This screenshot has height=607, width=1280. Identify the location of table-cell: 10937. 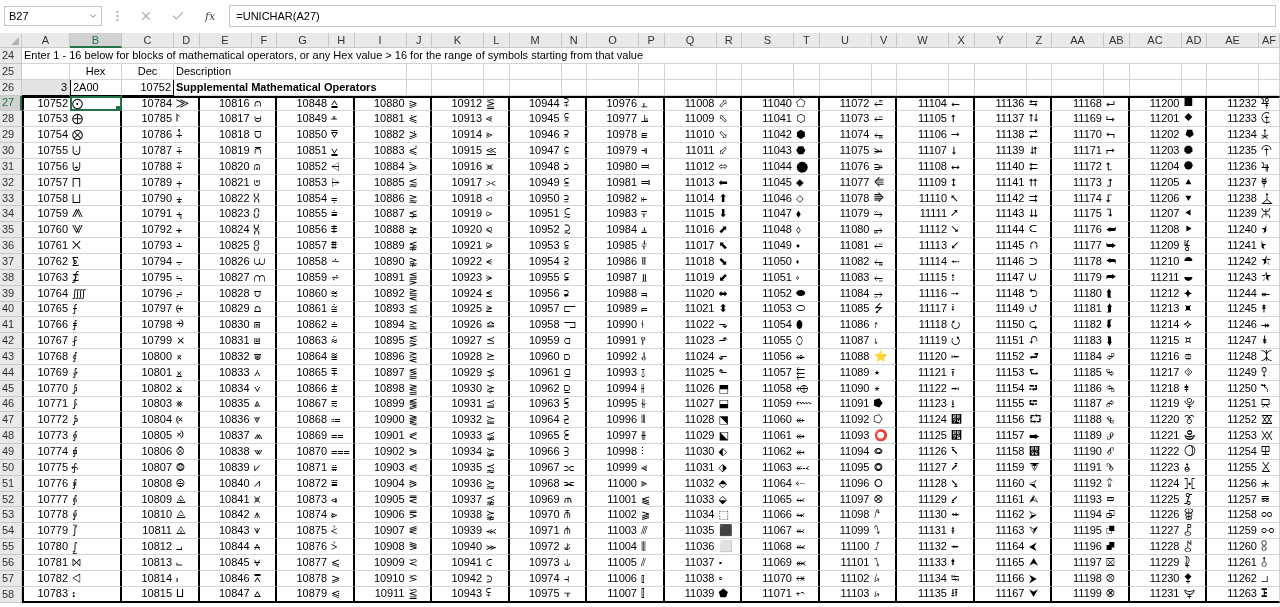
(458, 499).